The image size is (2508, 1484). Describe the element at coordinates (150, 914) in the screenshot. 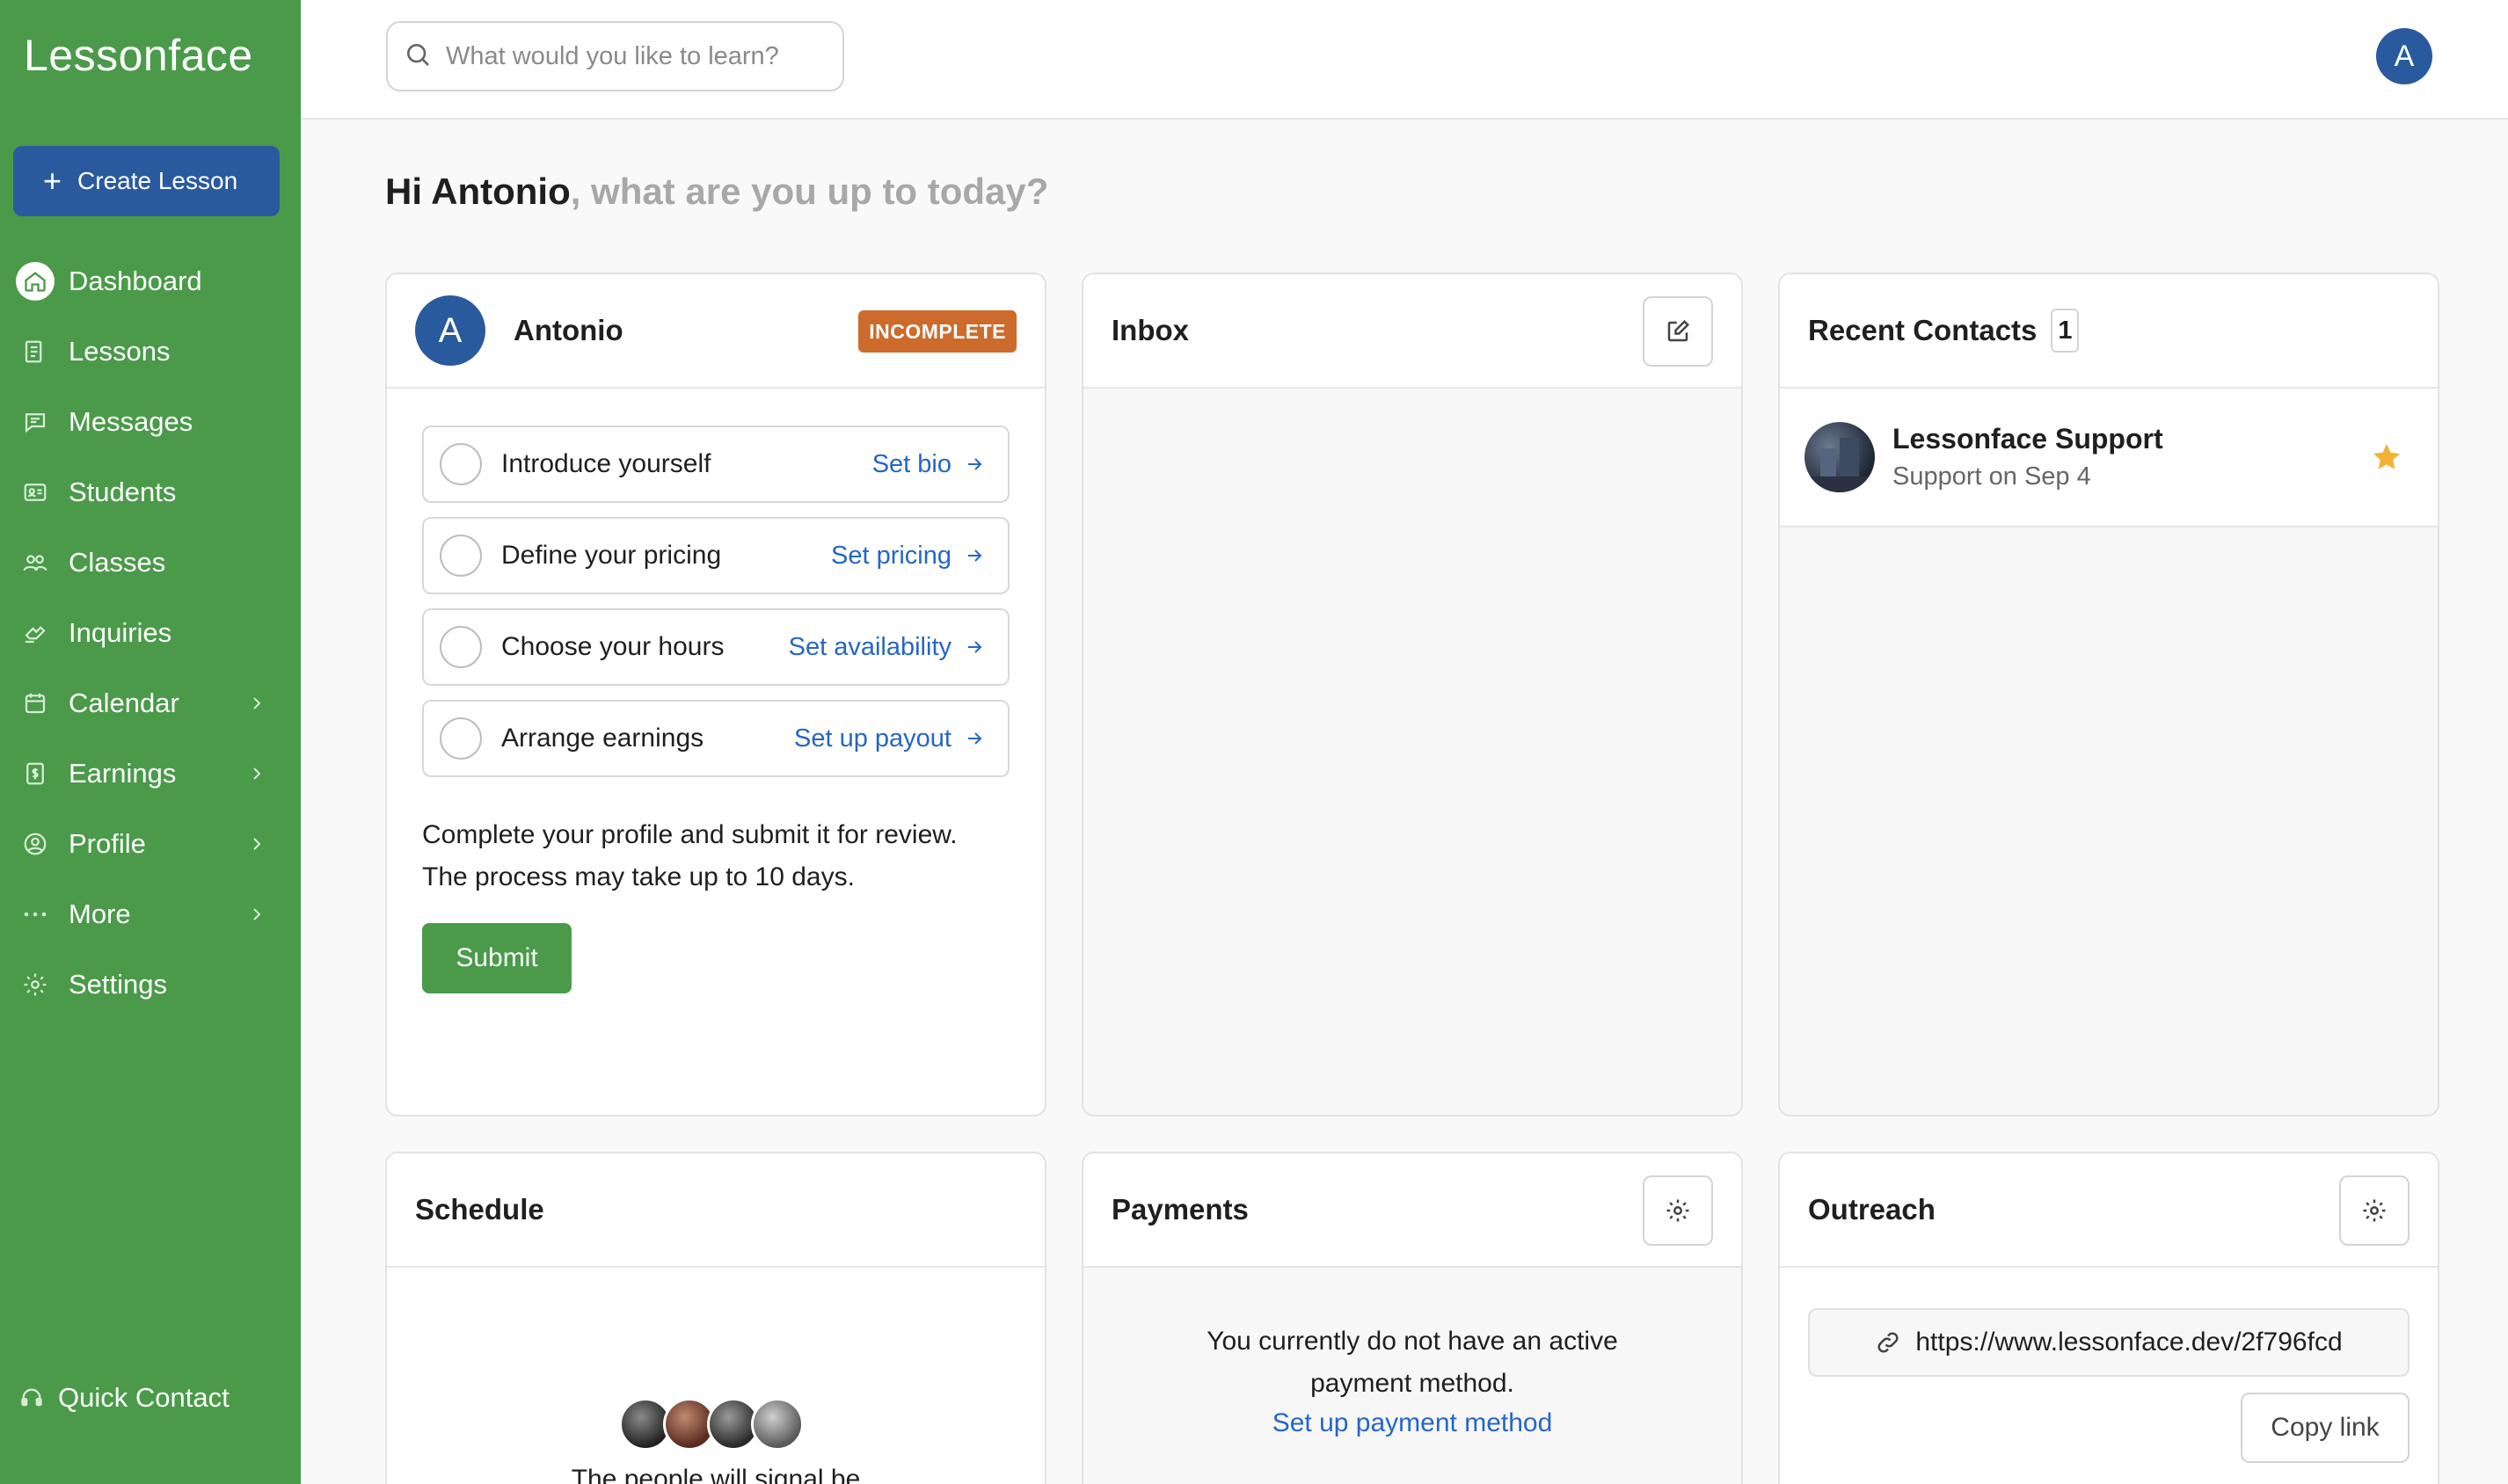

I see `sidebar-item-more: More` at that location.